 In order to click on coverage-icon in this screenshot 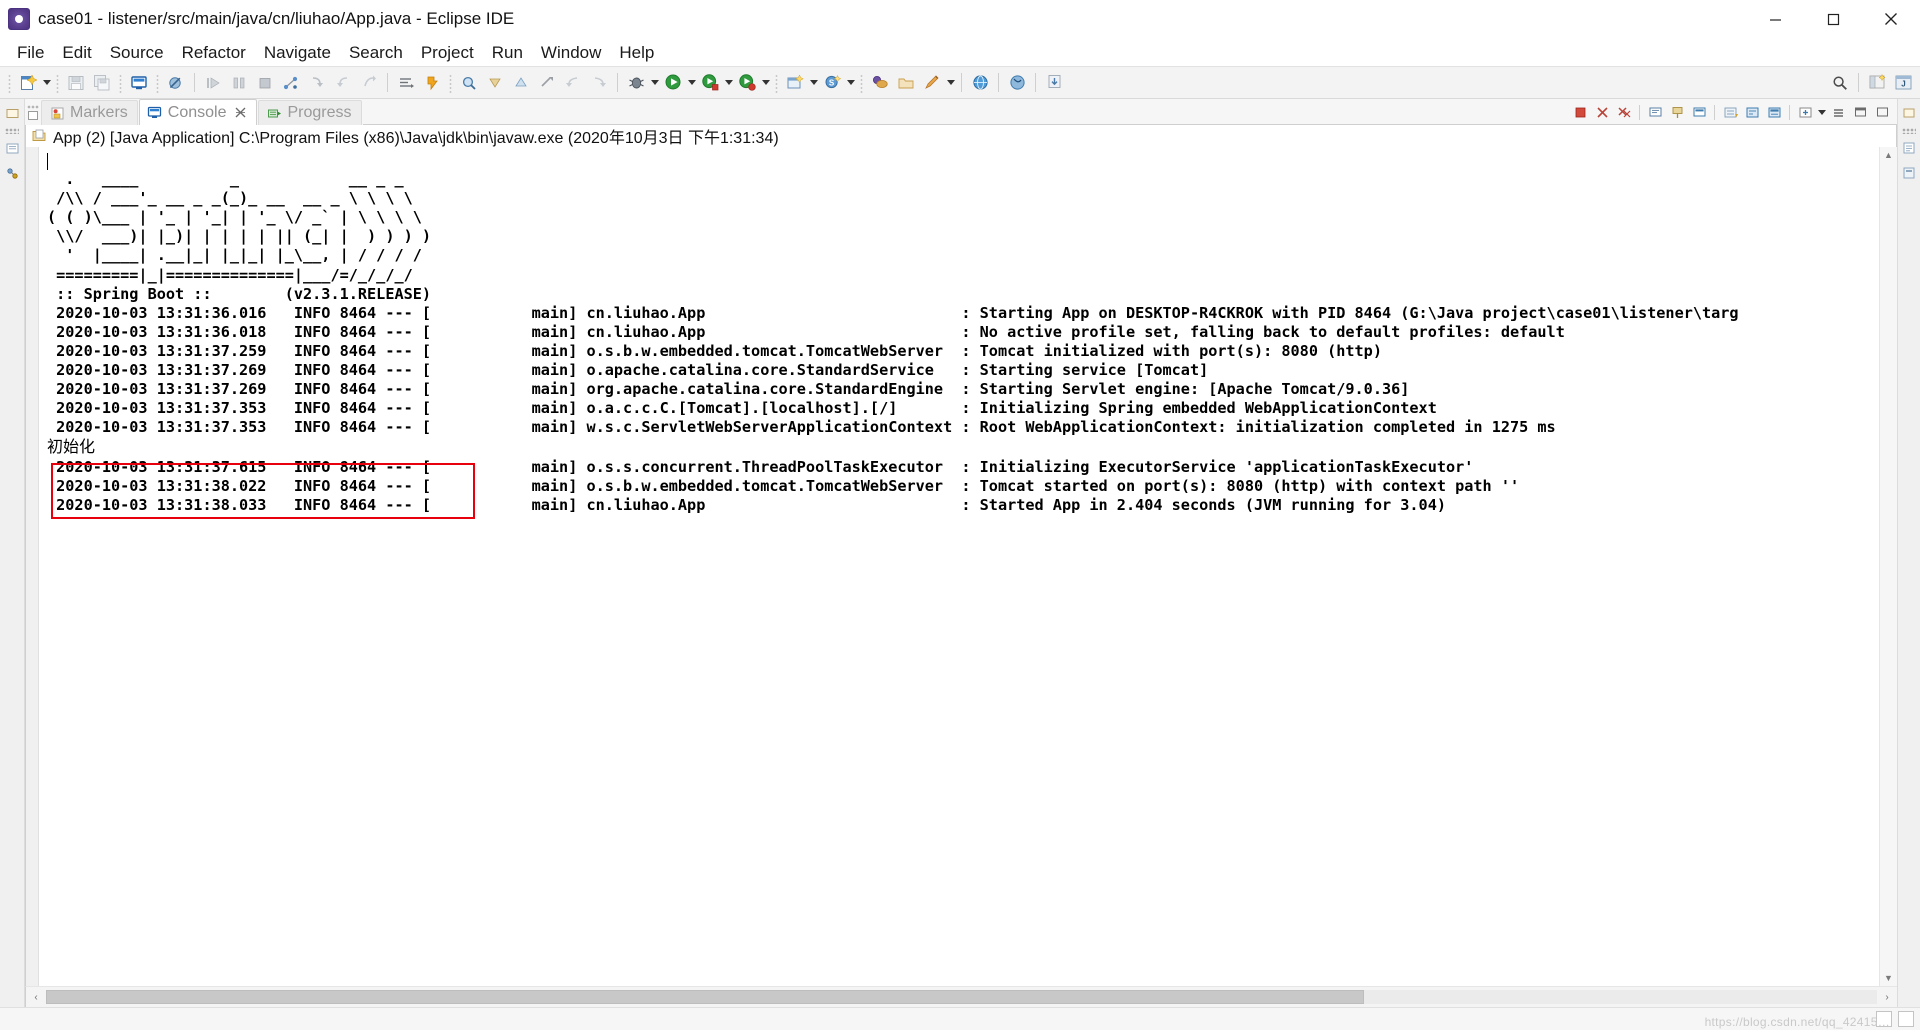, I will do `click(710, 83)`.